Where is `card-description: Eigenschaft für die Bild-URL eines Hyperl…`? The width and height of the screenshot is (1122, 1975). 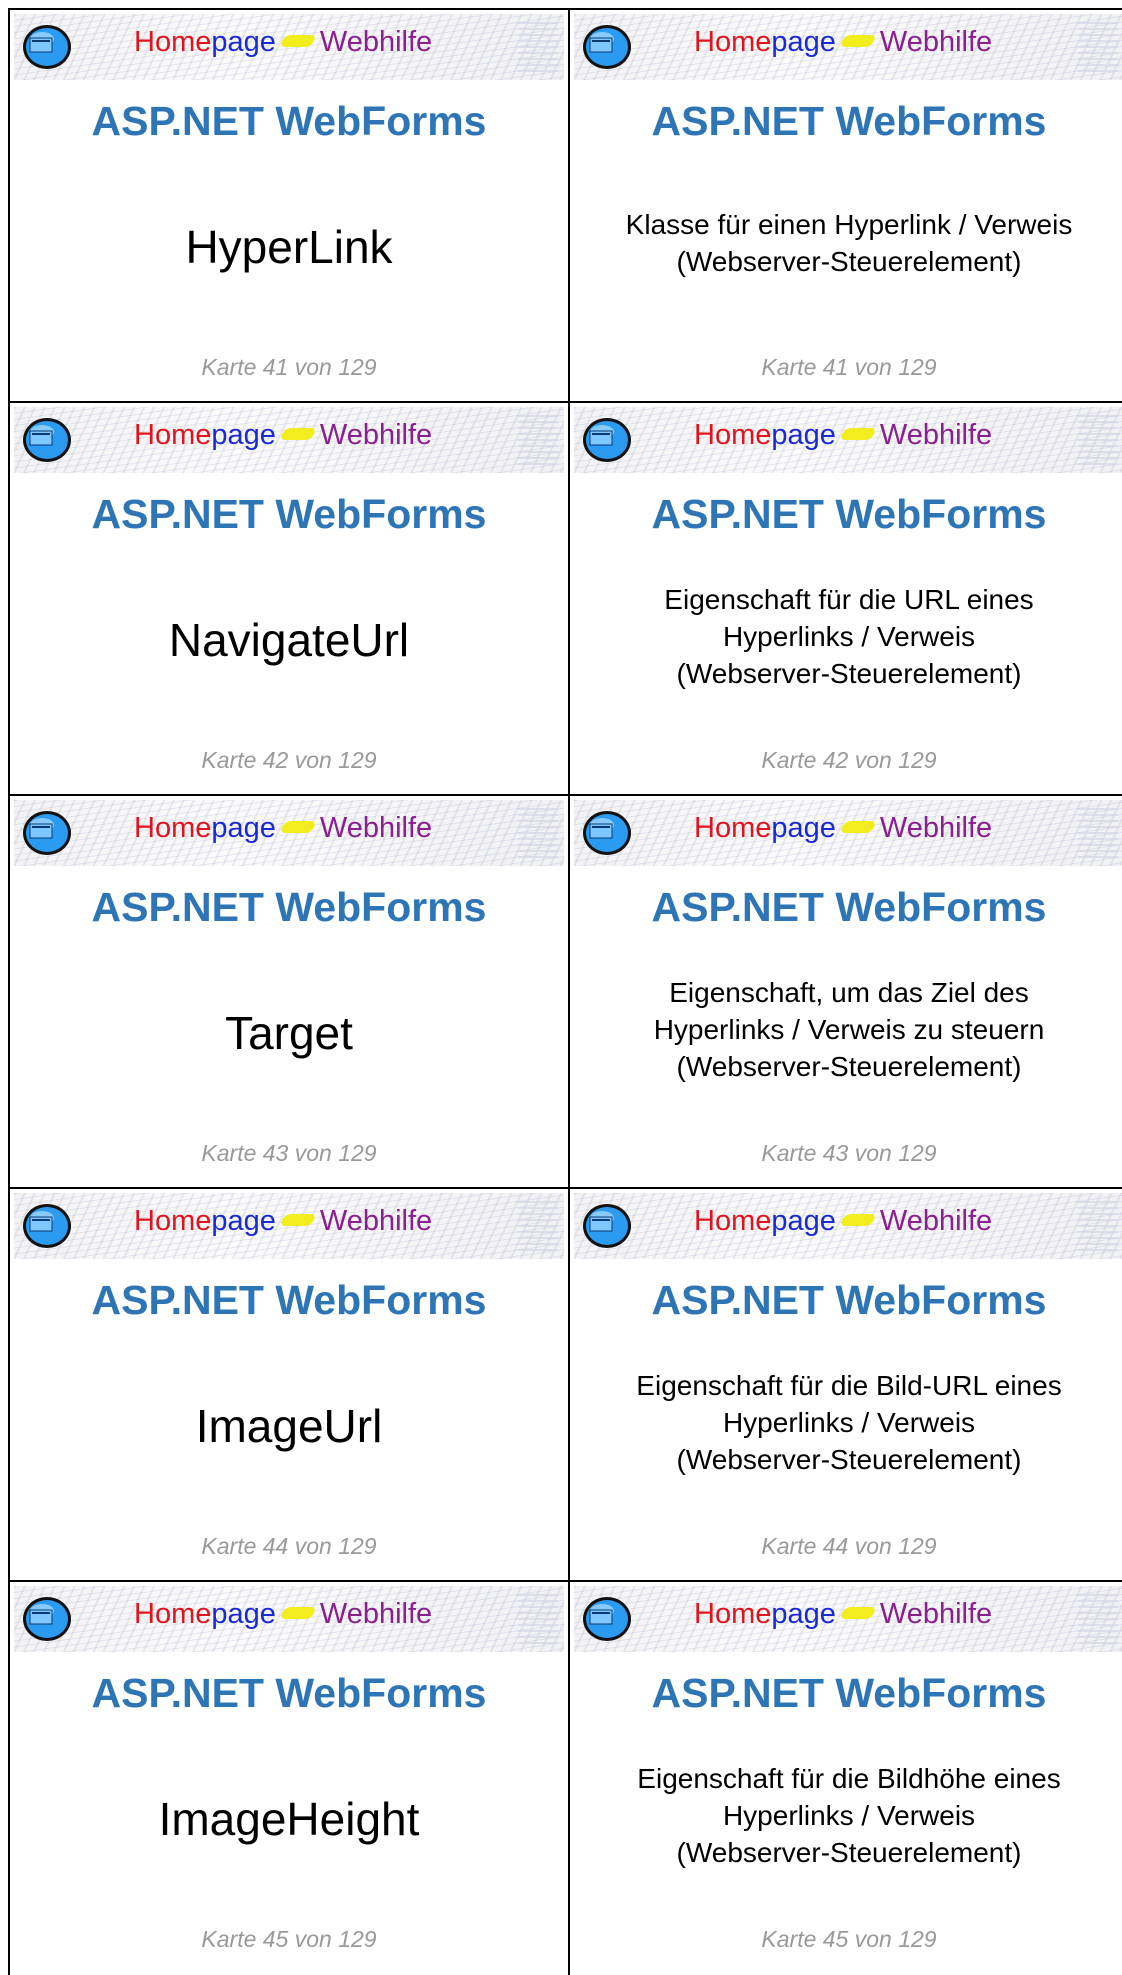 card-description: Eigenschaft für die Bild-URL eines Hyperl… is located at coordinates (849, 1422).